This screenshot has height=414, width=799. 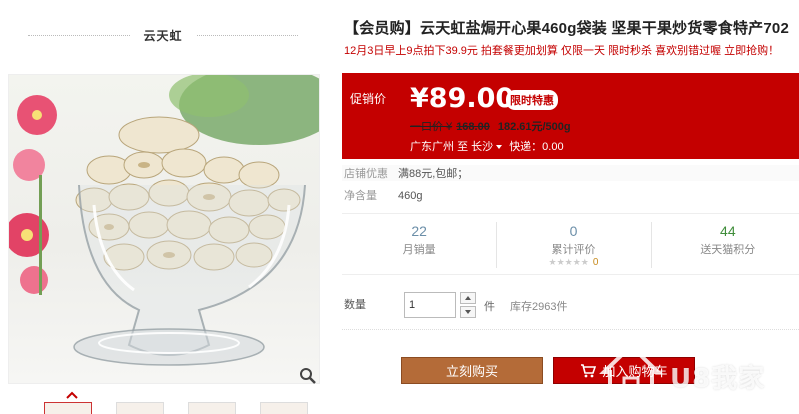 I want to click on original-price: 168.00, so click(x=473, y=127).